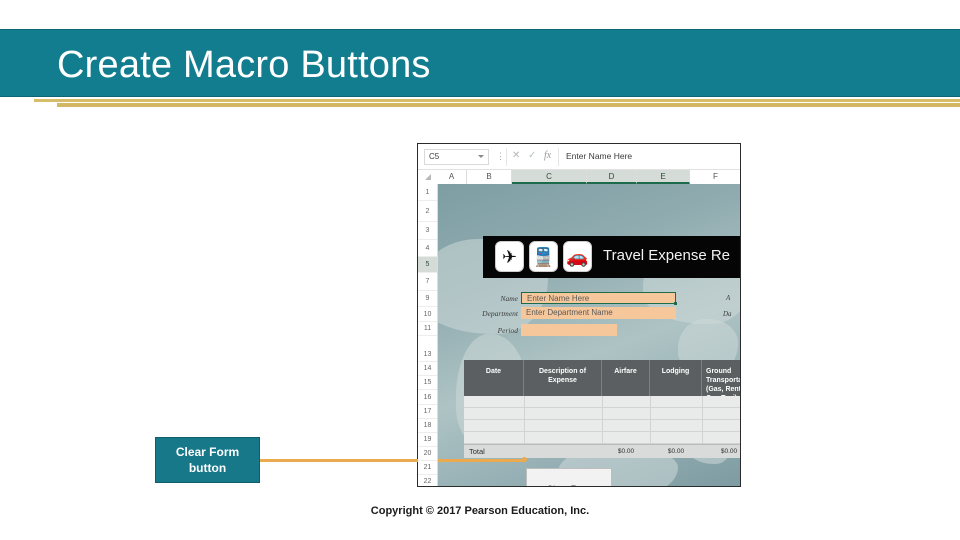 This screenshot has width=960, height=540. Describe the element at coordinates (558, 157) in the screenshot. I see `formula-separator-right` at that location.